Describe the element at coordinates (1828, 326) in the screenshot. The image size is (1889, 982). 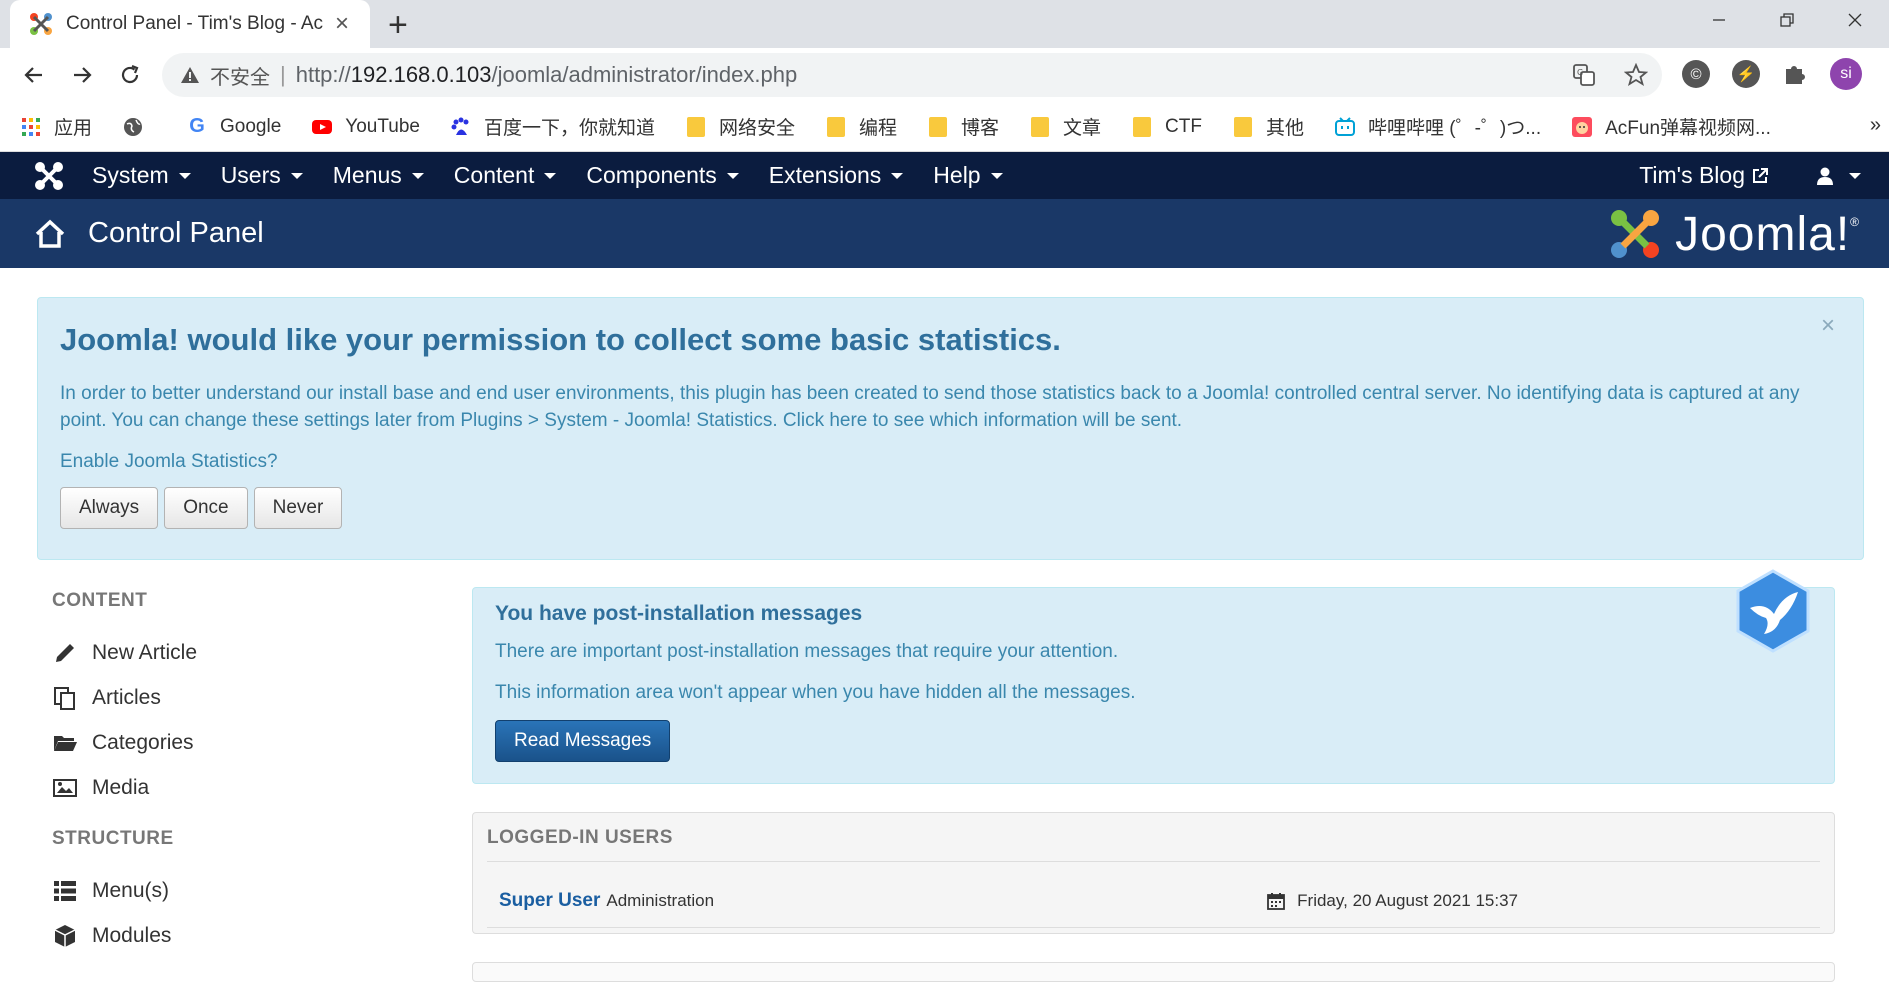
I see `alert-close-icon: ×` at that location.